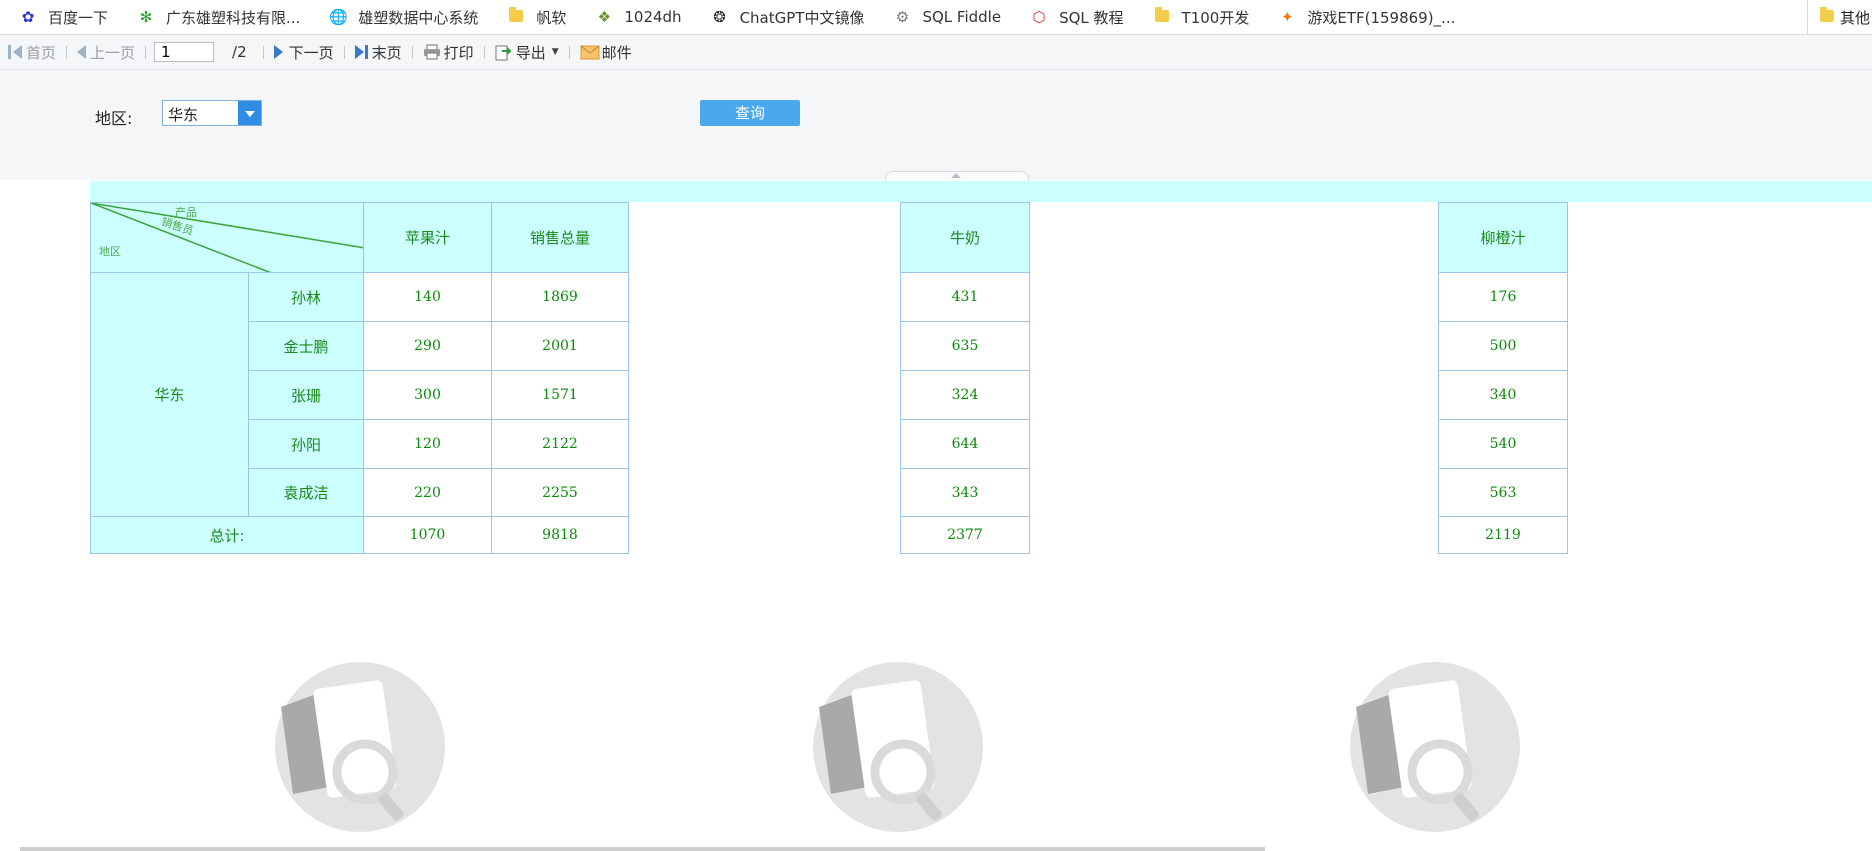 This screenshot has width=1872, height=851. What do you see at coordinates (427, 237) in the screenshot?
I see `header-apple-juice: 苹果汁` at bounding box center [427, 237].